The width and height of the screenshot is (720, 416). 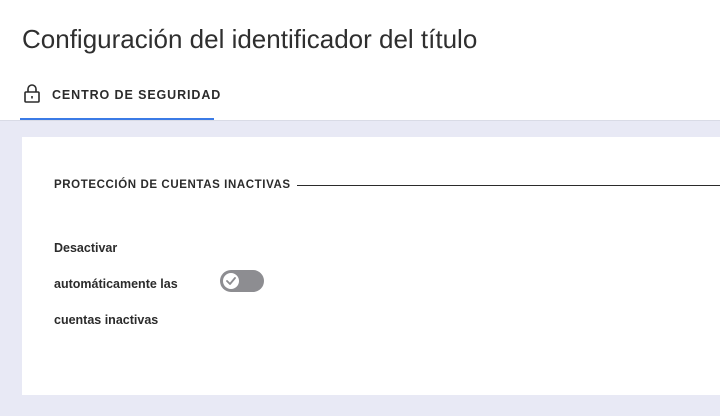 What do you see at coordinates (242, 281) in the screenshot?
I see `deactivate-inactive-accounts-toggle` at bounding box center [242, 281].